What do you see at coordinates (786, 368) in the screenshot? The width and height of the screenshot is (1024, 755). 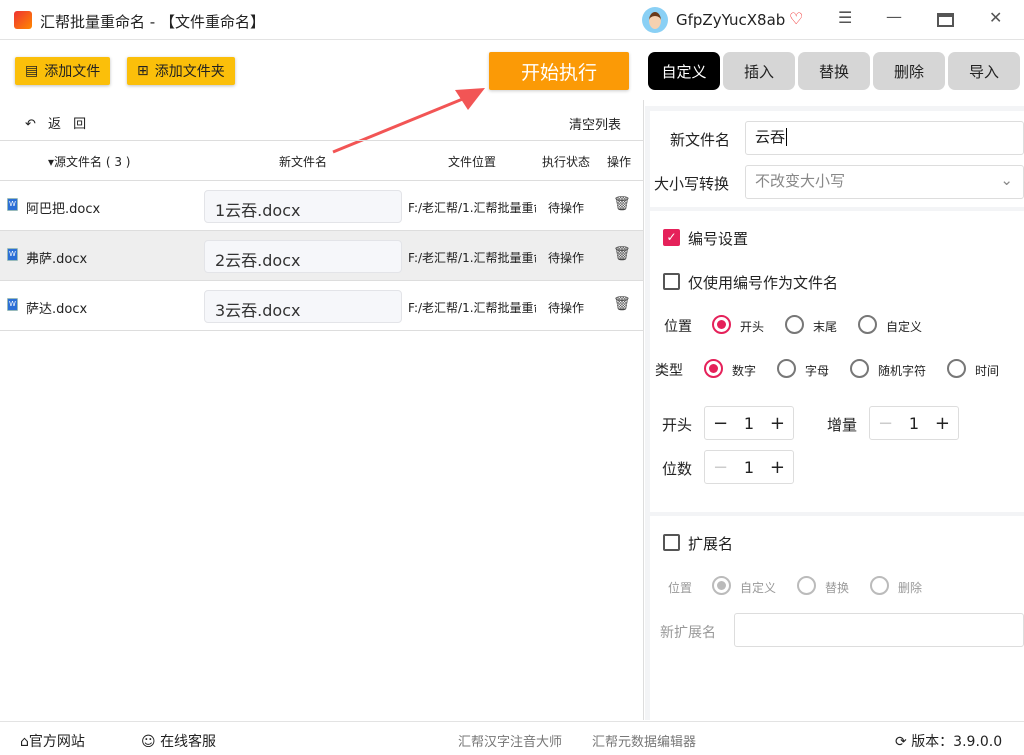 I see `type-radio-letter` at bounding box center [786, 368].